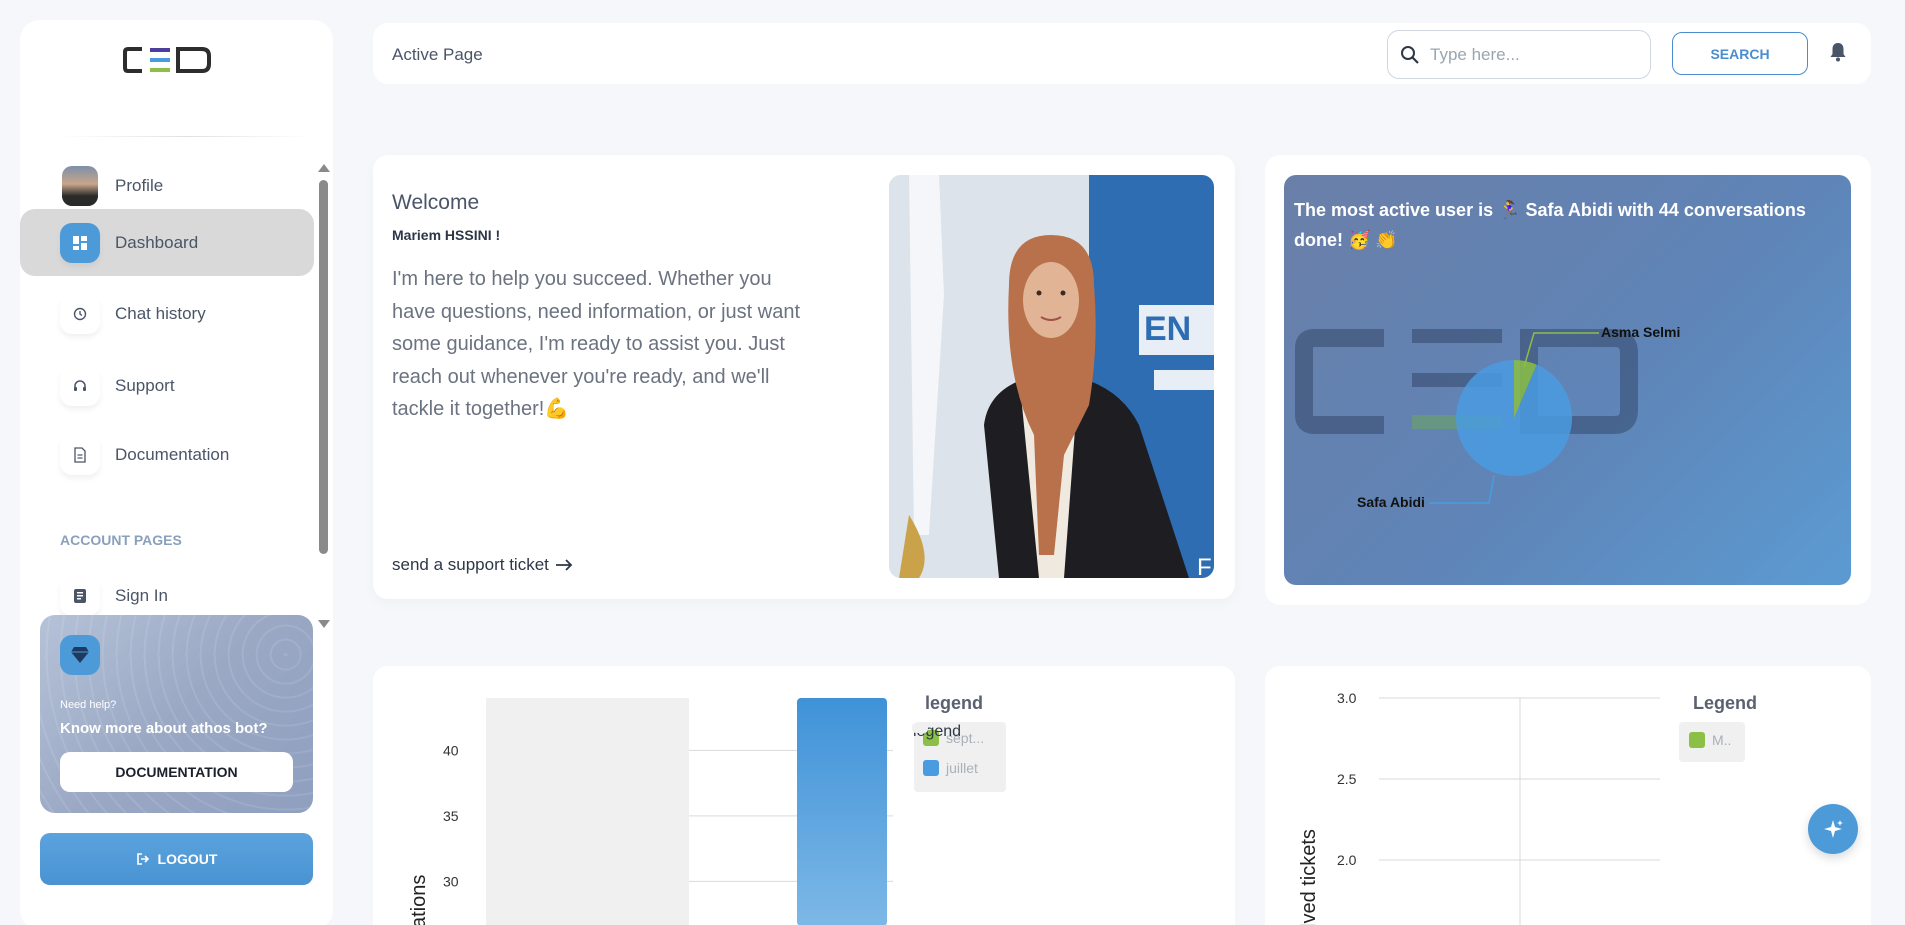 This screenshot has height=925, width=1905. What do you see at coordinates (1838, 54) in the screenshot?
I see `bell-icon` at bounding box center [1838, 54].